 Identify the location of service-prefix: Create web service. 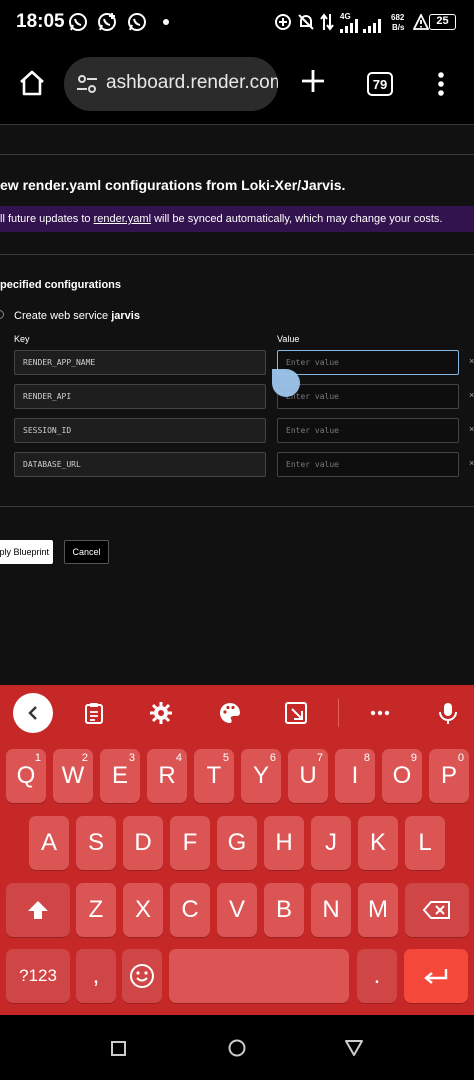
(63, 316).